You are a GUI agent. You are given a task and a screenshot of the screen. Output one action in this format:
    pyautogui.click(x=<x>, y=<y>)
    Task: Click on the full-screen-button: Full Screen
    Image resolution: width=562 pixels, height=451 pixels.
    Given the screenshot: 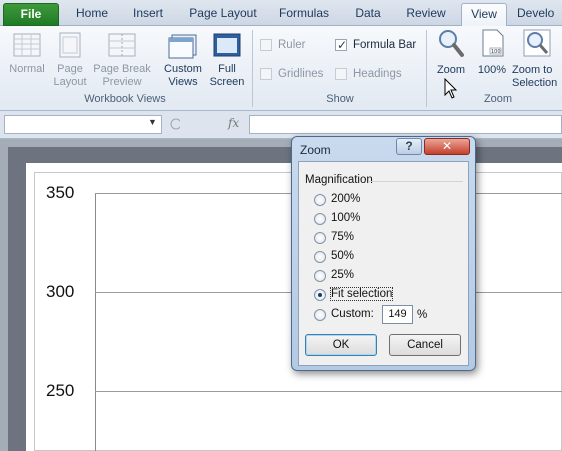 What is the action you would take?
    pyautogui.click(x=227, y=59)
    